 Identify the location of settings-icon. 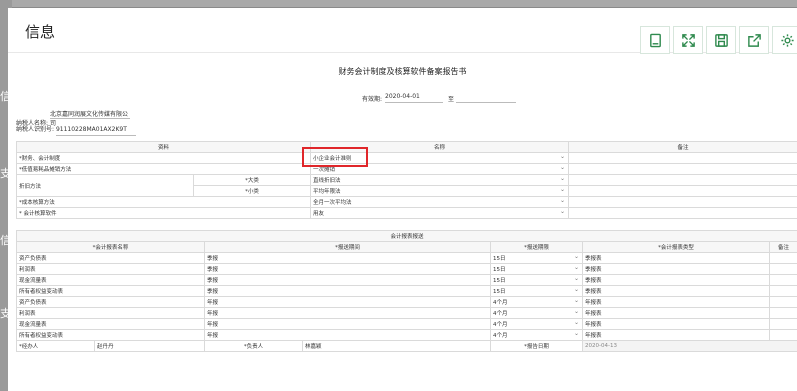
(784, 40).